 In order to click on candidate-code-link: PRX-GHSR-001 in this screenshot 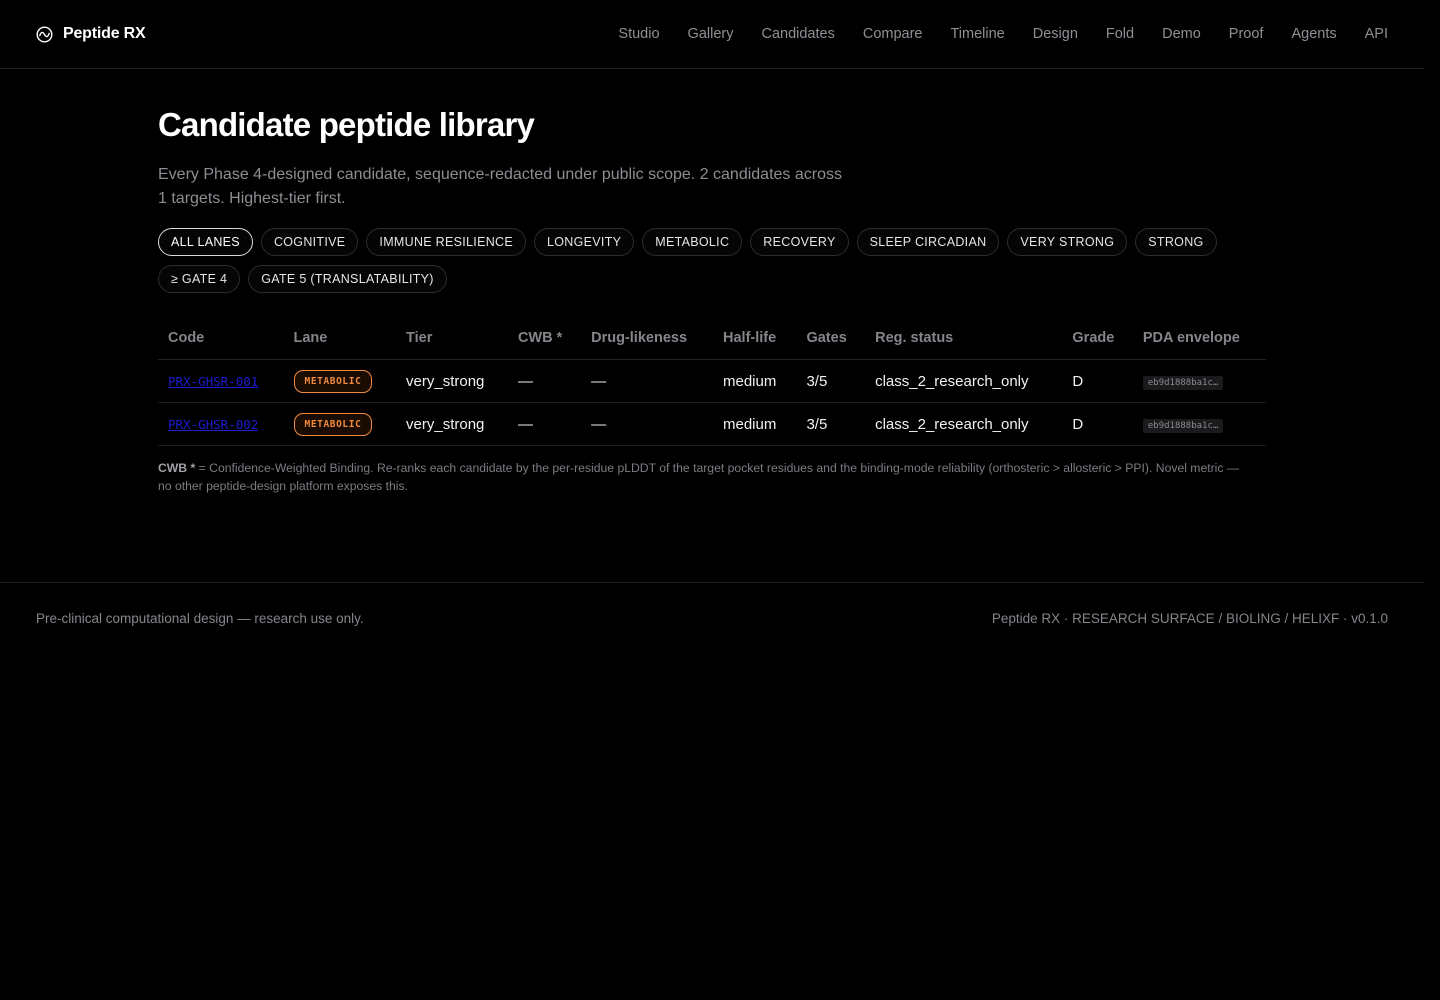, I will do `click(213, 381)`.